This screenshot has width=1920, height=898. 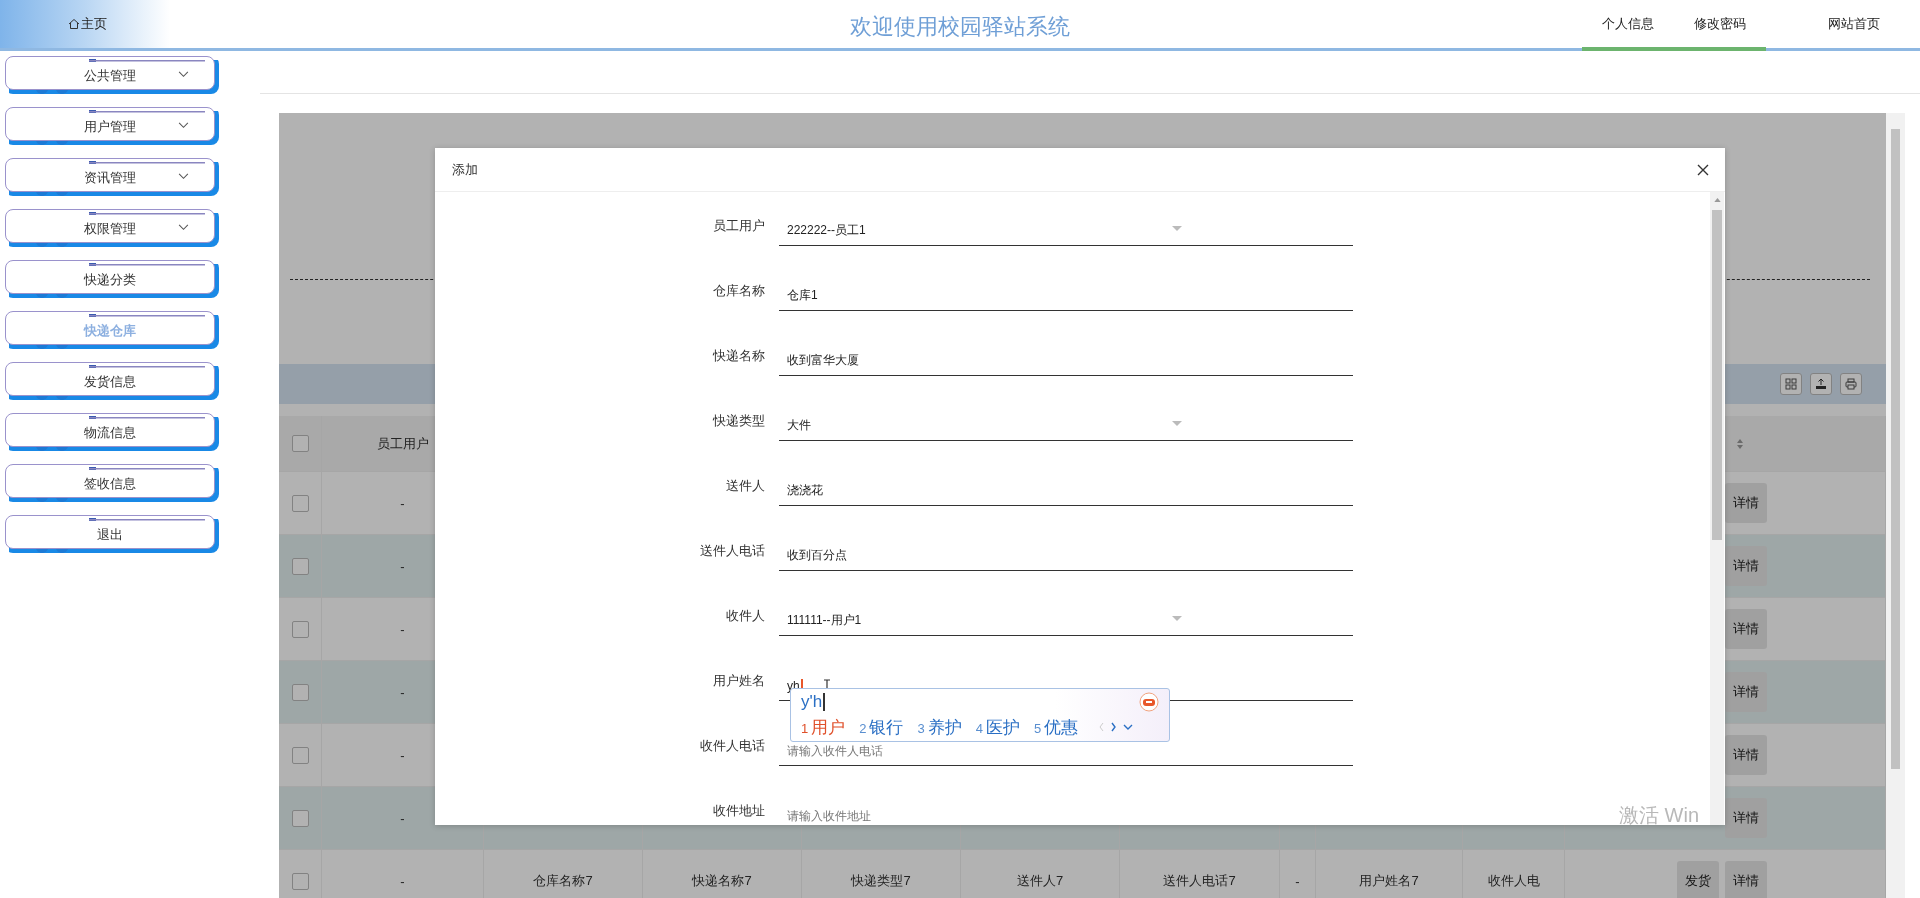 What do you see at coordinates (112, 279) in the screenshot?
I see `sidebar-item: 快递分类` at bounding box center [112, 279].